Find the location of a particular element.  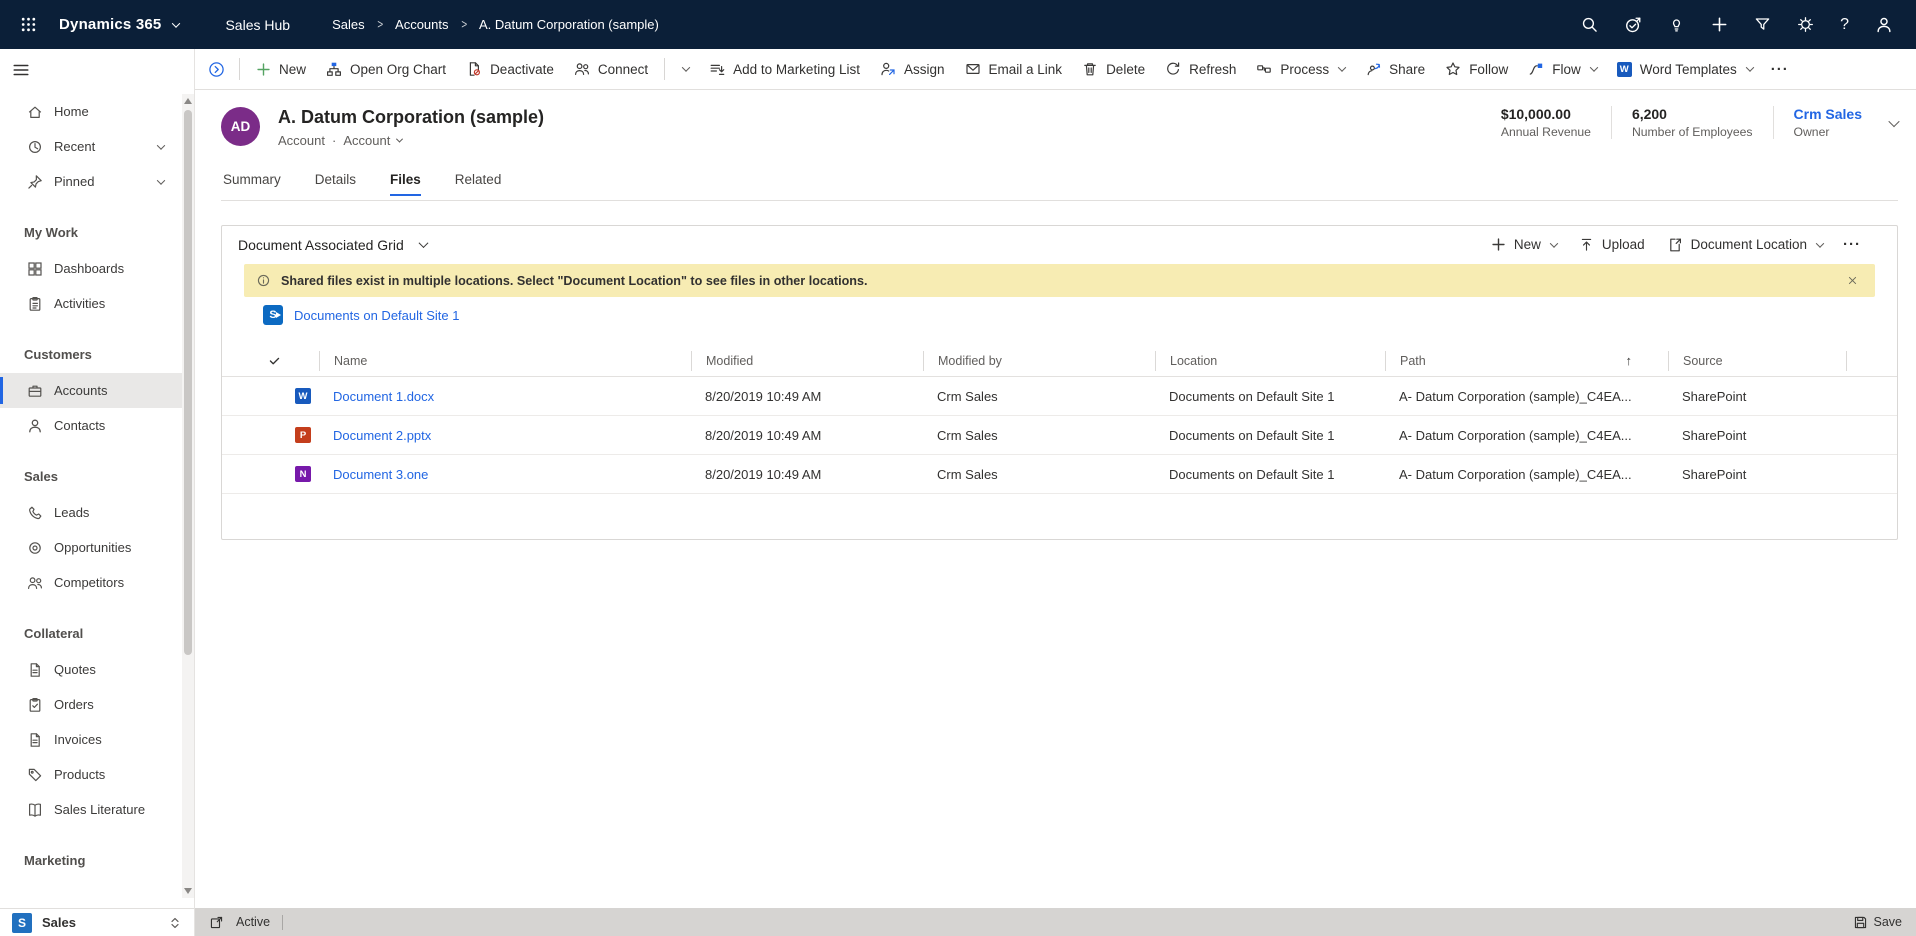

grid-new-button: New is located at coordinates (1524, 245).